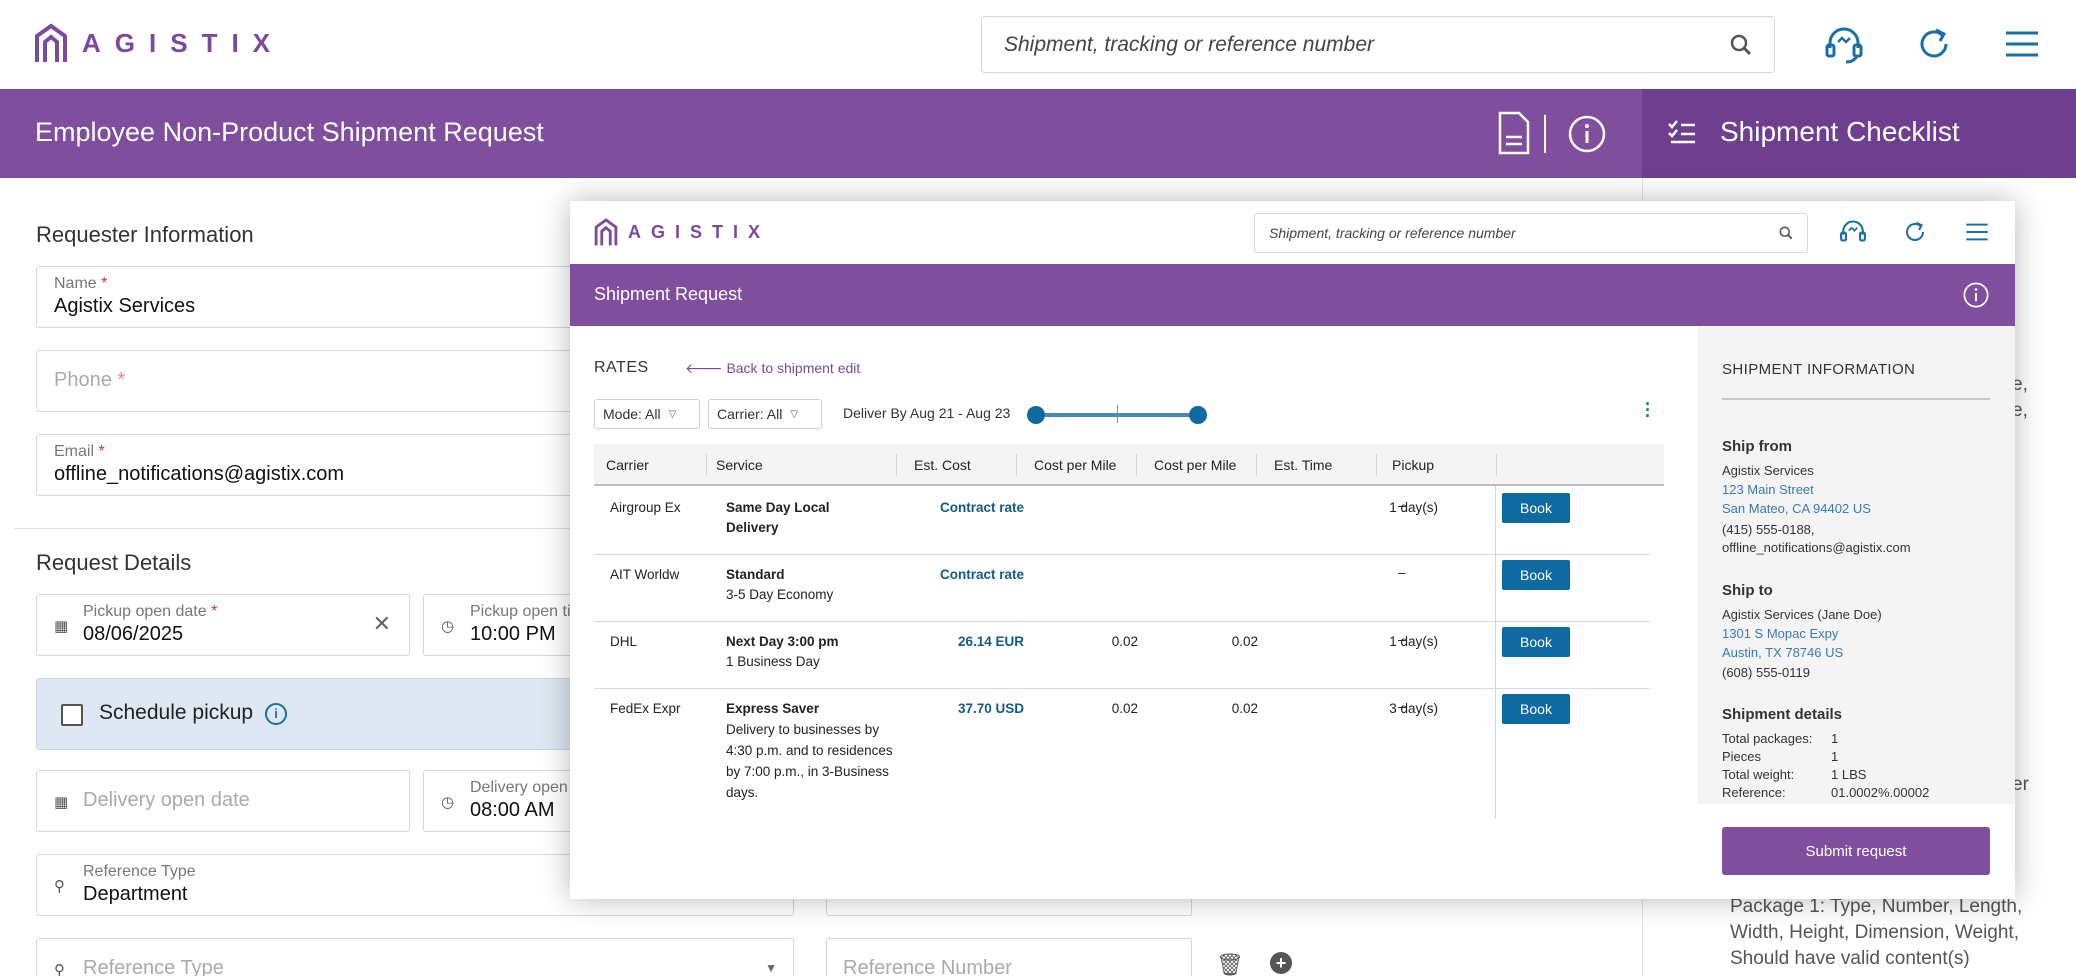 The image size is (2076, 976). I want to click on info-icon: i, so click(276, 714).